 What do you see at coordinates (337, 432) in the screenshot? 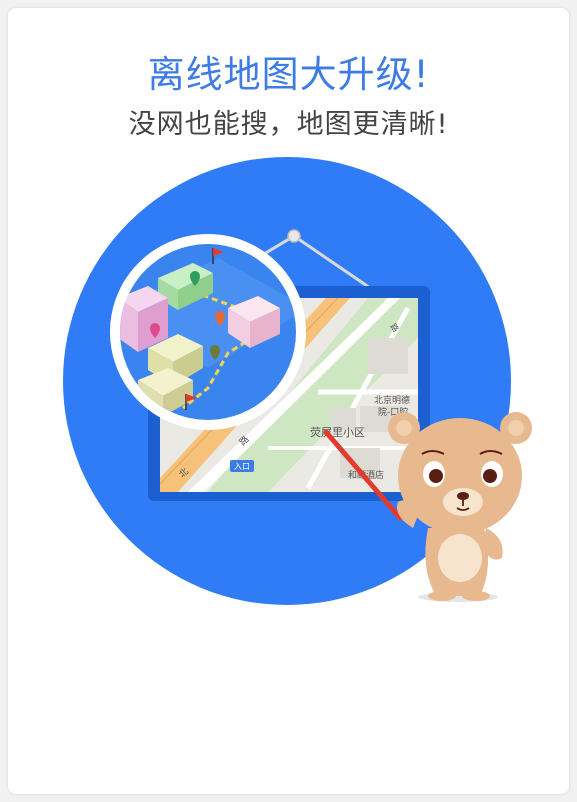
I see `map-label-community: 荧屏里小区` at bounding box center [337, 432].